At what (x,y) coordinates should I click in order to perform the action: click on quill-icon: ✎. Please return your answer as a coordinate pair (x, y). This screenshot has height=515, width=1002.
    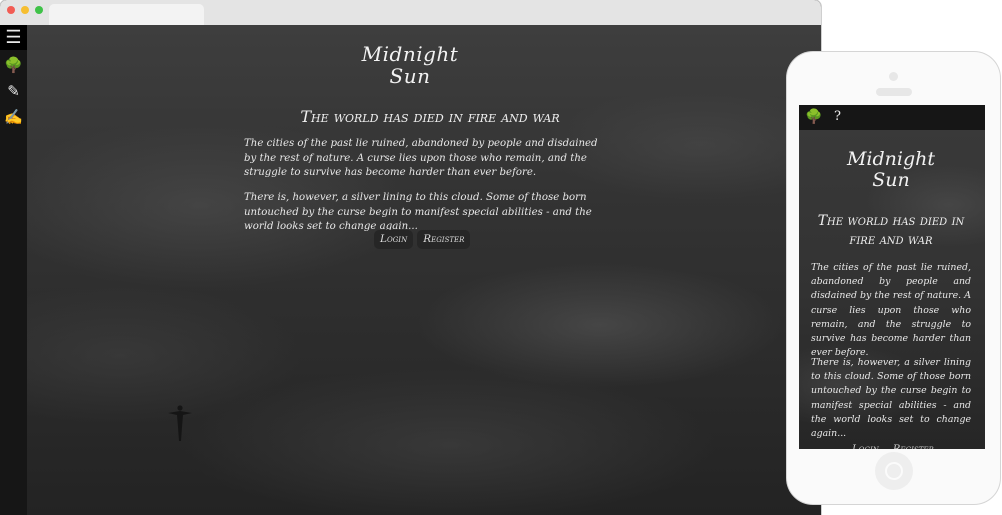
    Looking at the image, I should click on (13, 90).